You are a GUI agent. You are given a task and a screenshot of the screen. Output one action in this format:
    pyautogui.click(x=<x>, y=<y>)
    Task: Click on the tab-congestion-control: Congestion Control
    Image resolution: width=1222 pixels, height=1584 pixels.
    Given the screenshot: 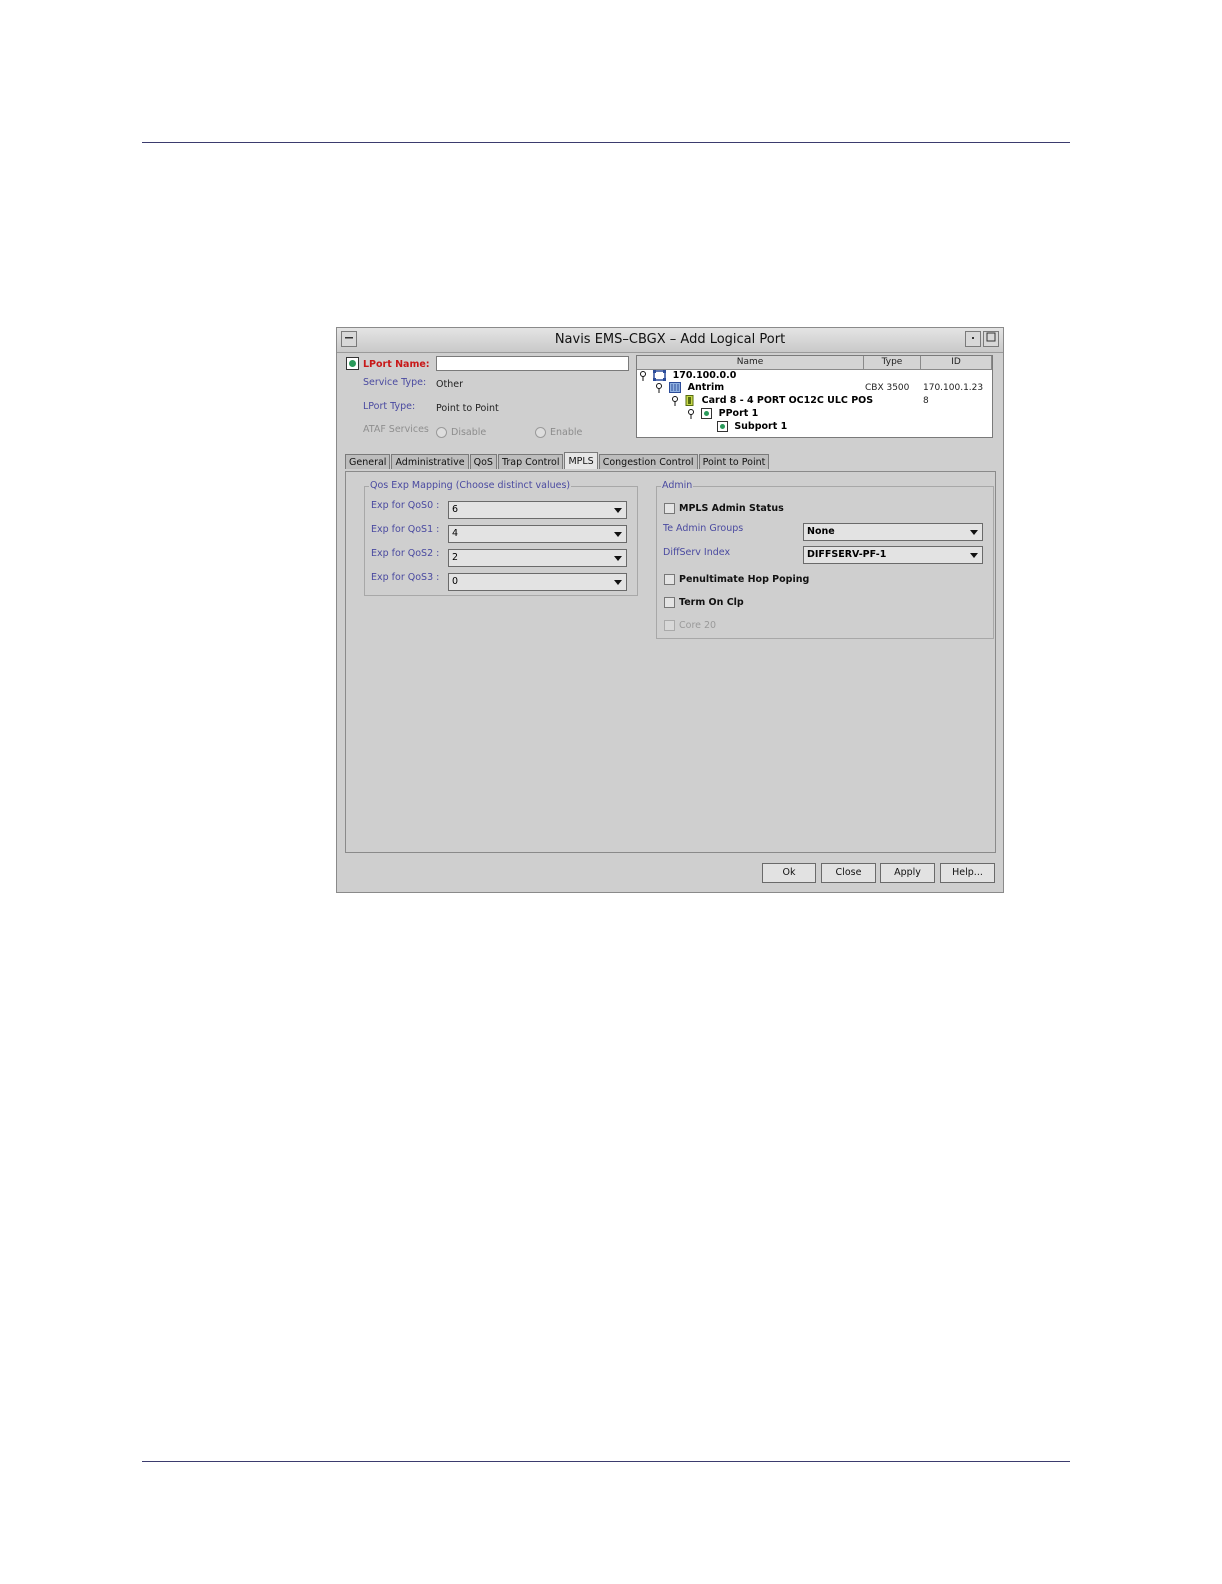 What is the action you would take?
    pyautogui.click(x=648, y=461)
    